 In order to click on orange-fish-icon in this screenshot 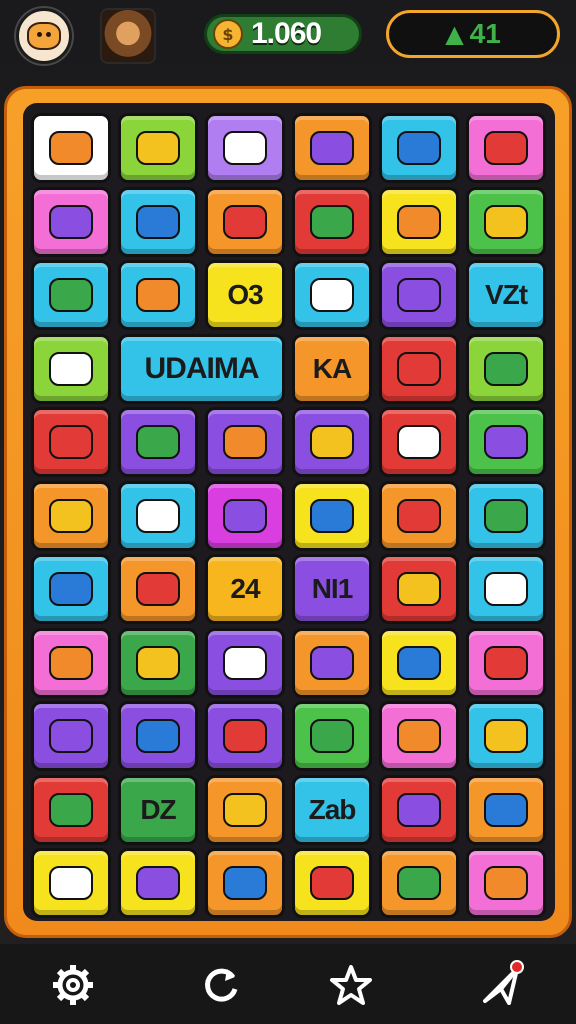, I will do `click(71, 148)`.